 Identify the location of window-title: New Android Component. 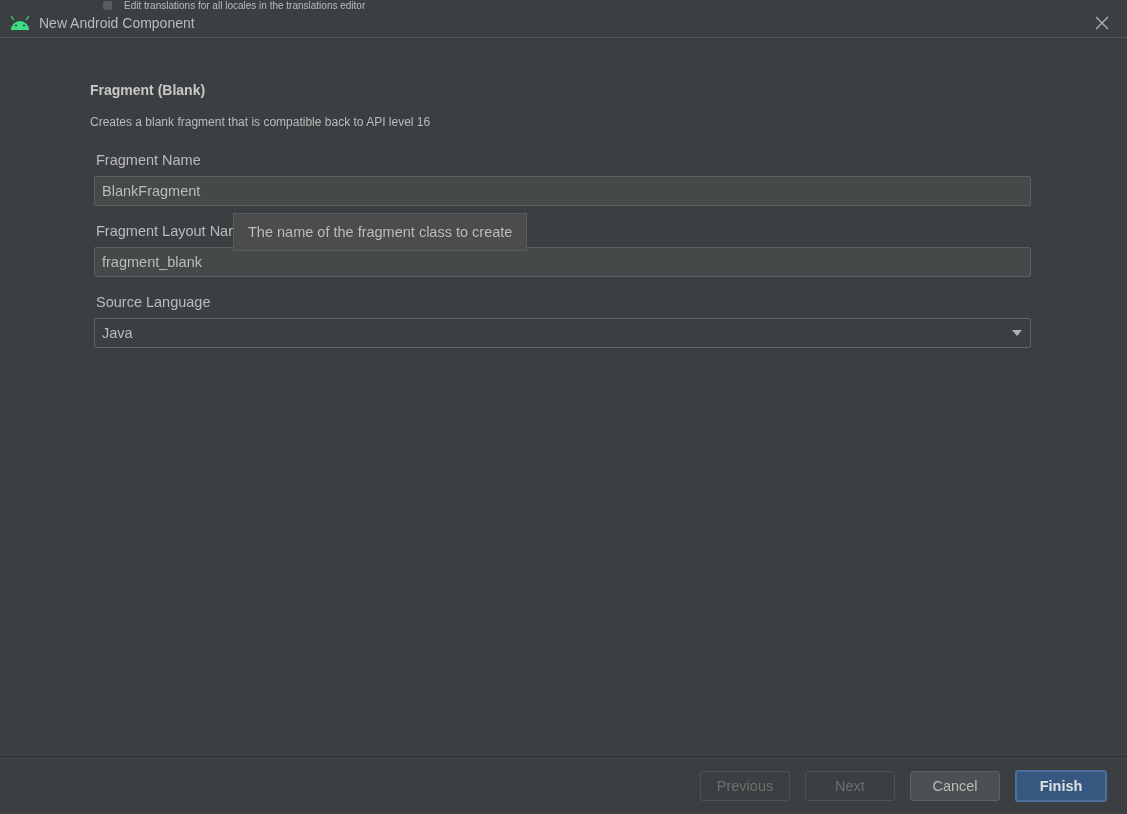
(117, 22).